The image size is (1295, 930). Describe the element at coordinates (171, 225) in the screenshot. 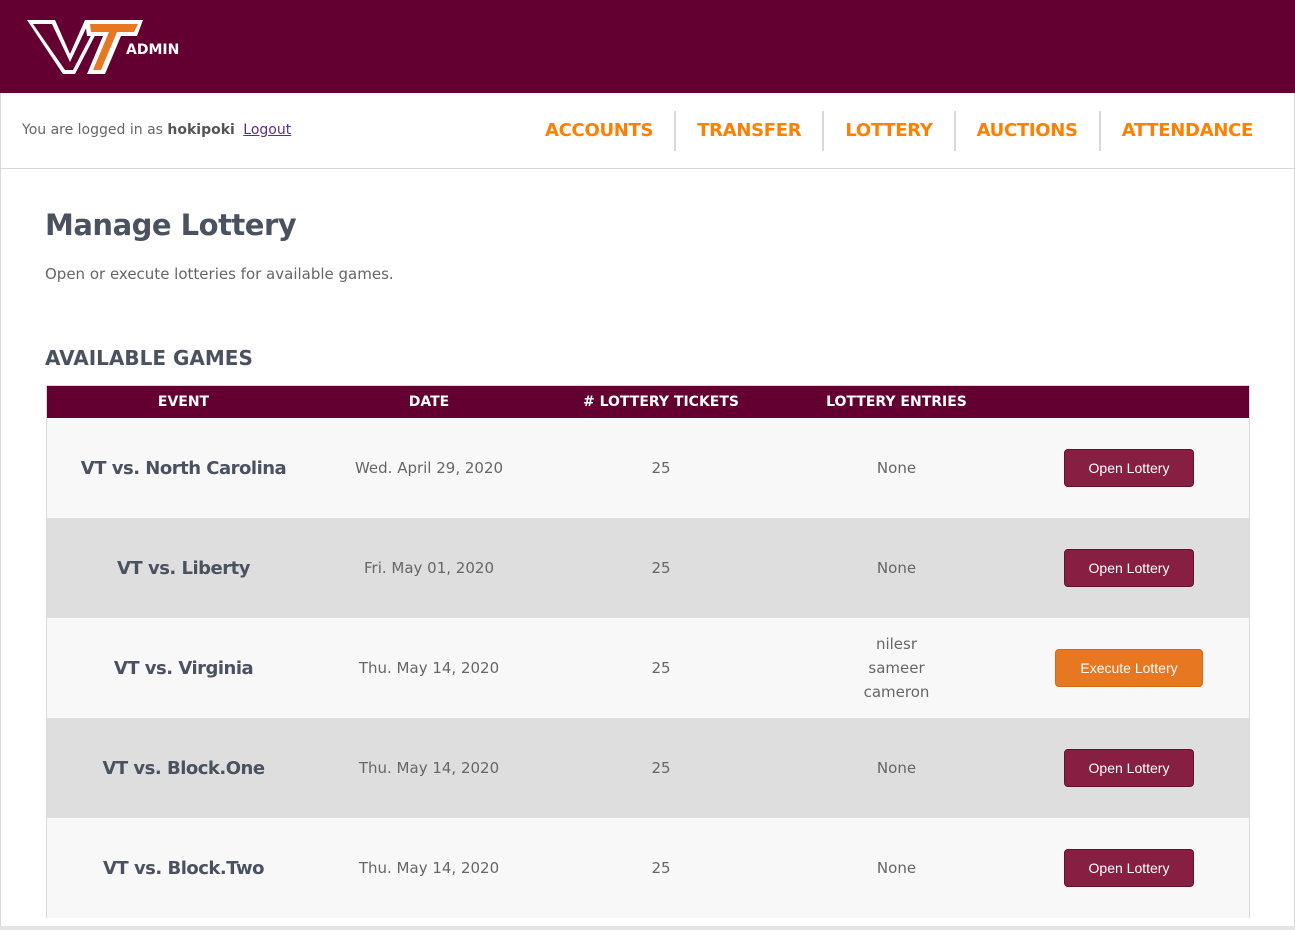

I see `page-title: Manage Lottery` at that location.